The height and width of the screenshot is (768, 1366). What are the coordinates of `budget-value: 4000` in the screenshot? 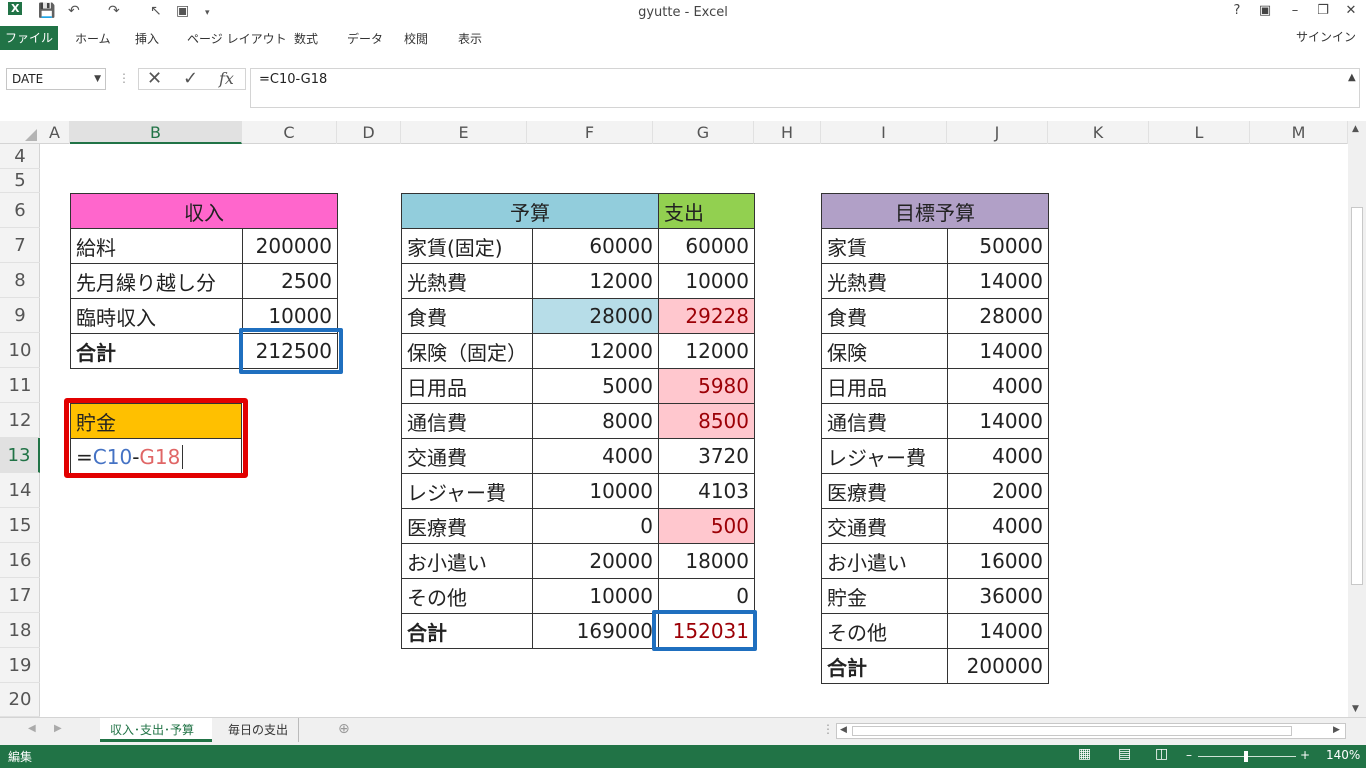 It's located at (595, 456).